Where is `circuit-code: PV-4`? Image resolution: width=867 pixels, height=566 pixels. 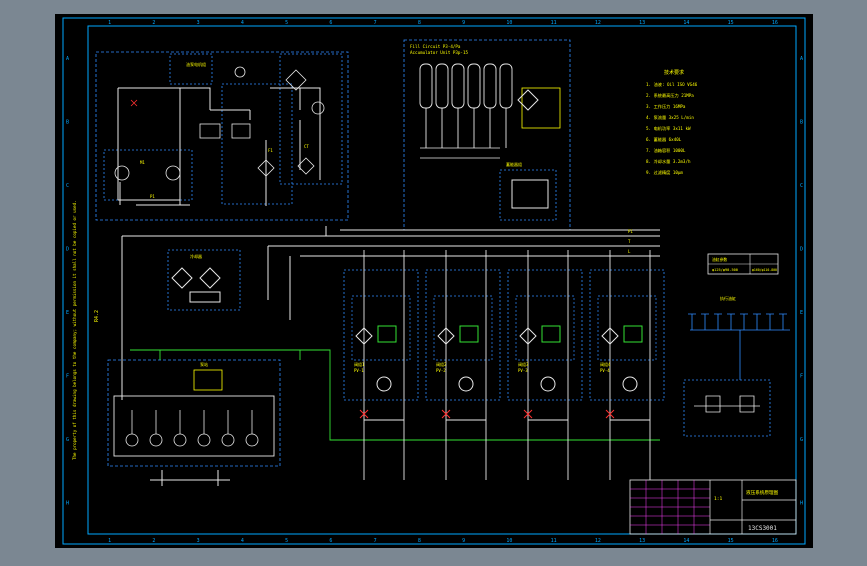
circuit-code: PV-4 is located at coordinates (605, 370).